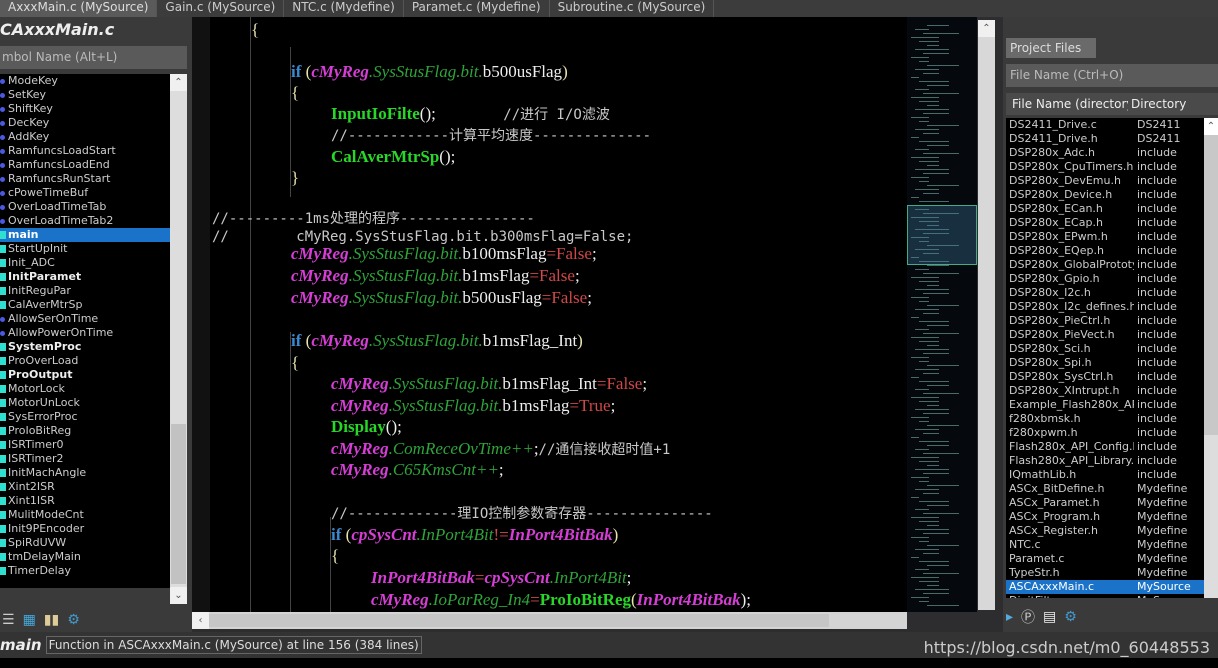 The width and height of the screenshot is (1218, 668). I want to click on project-file-row: Flash280x_API_Library.h include, so click(1105, 461).